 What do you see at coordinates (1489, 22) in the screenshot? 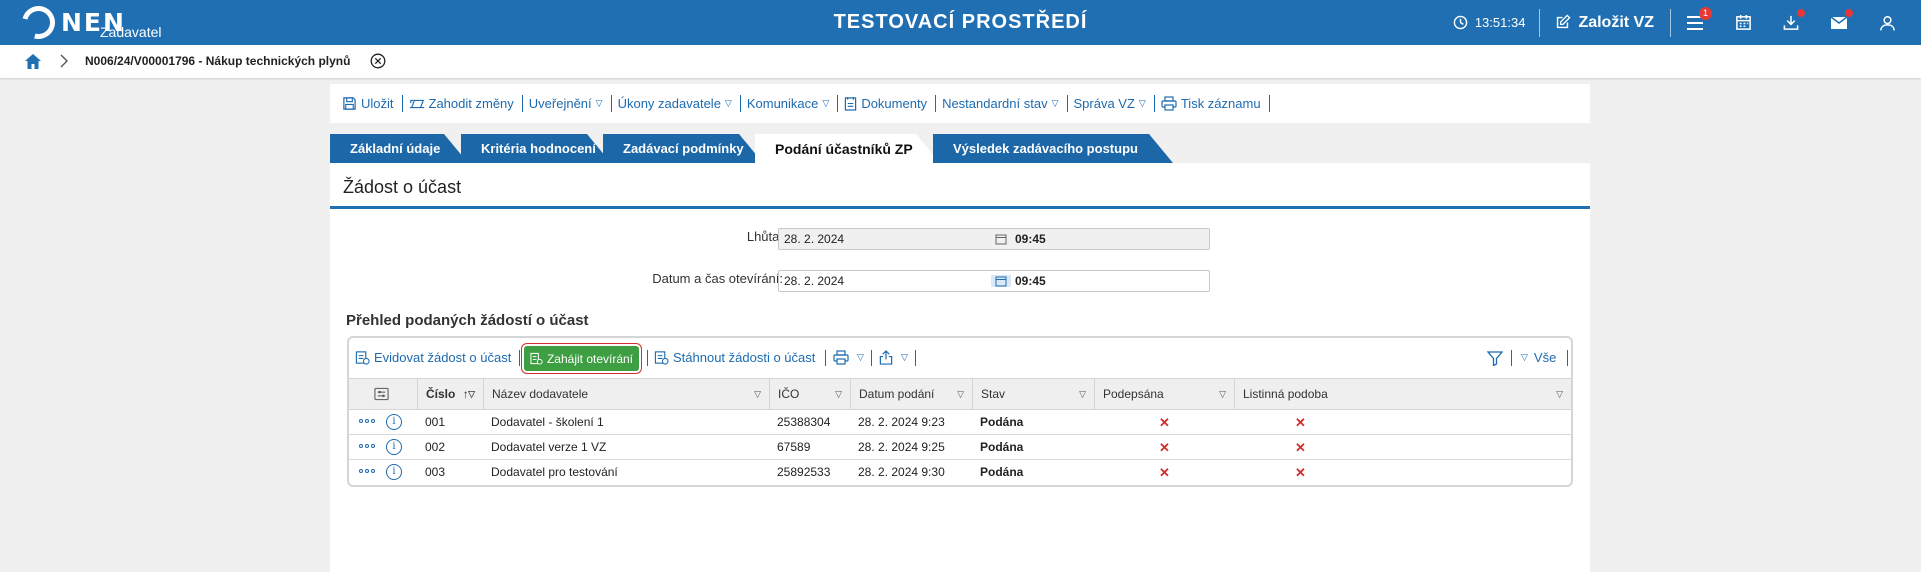
I see `session-clock: 13:51:34` at bounding box center [1489, 22].